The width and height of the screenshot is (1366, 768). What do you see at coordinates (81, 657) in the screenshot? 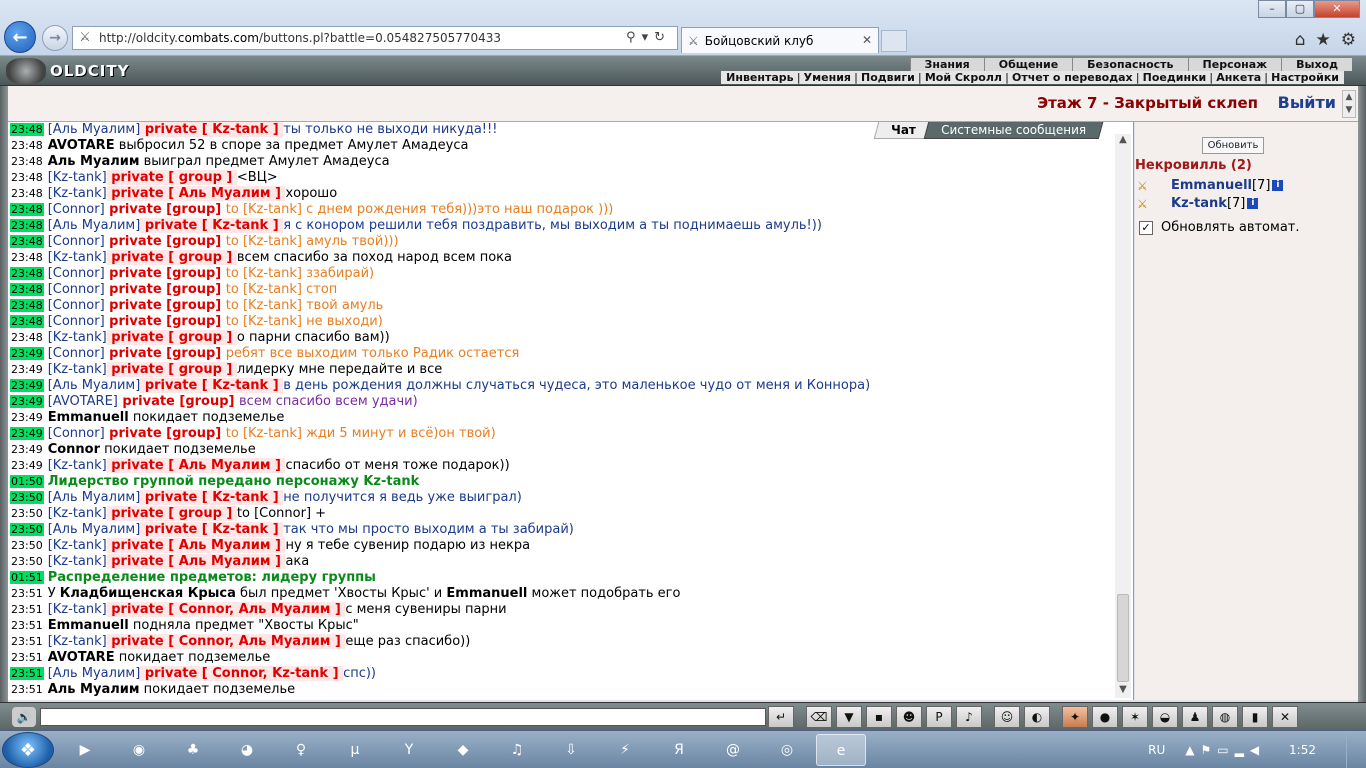
I see `sender-name: AVOTARE` at bounding box center [81, 657].